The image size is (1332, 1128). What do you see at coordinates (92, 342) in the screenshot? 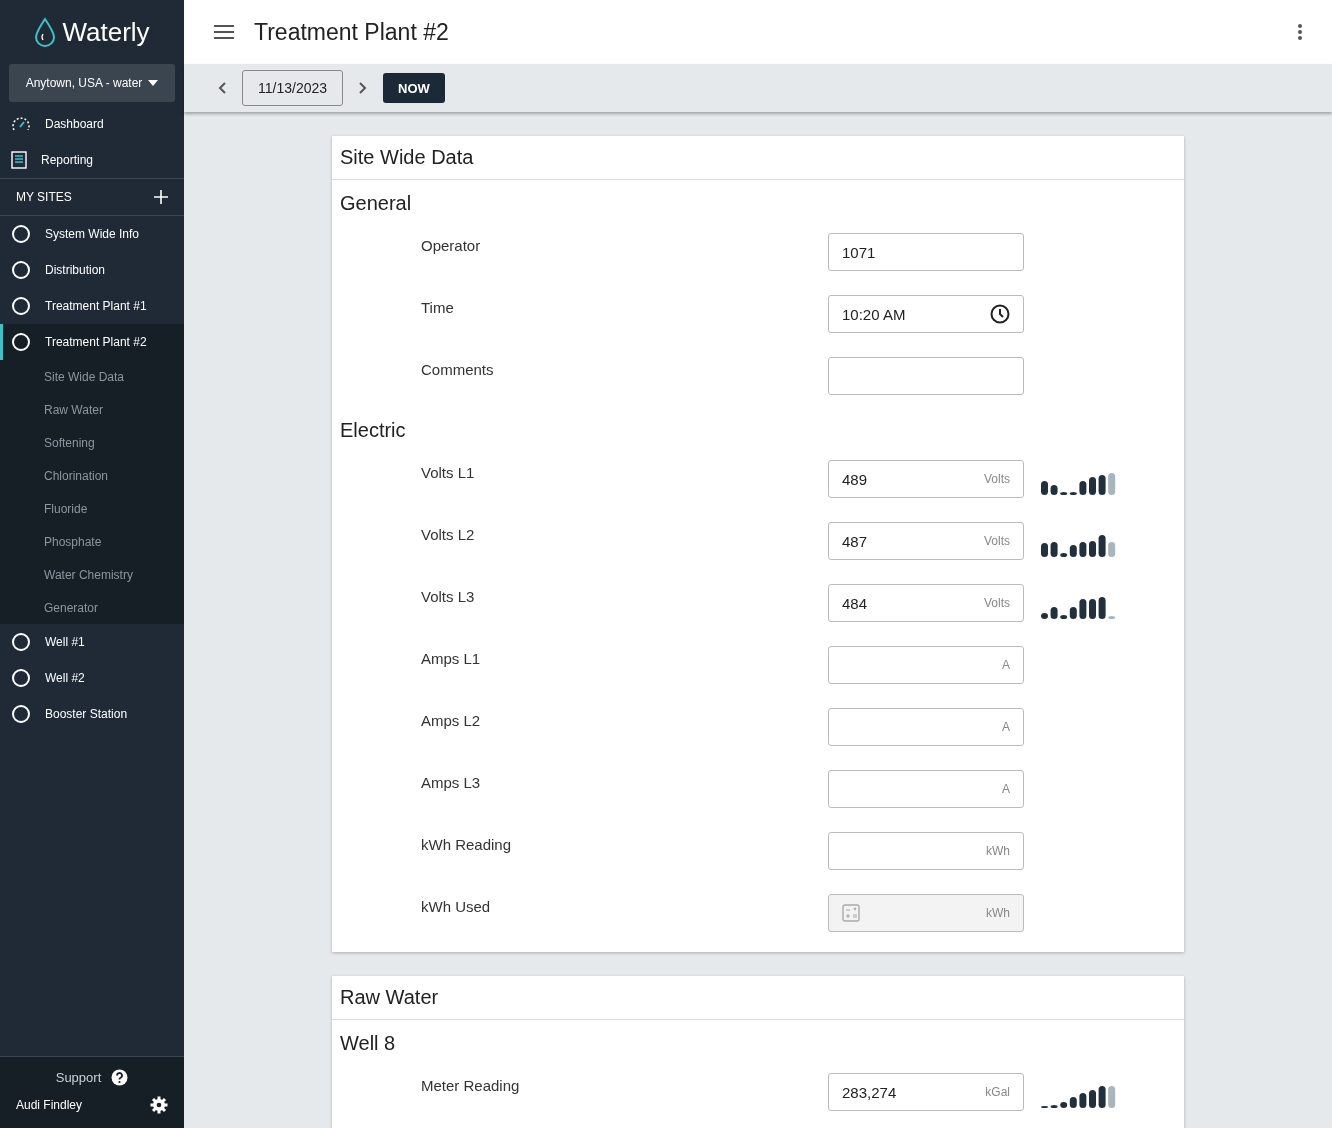
I see `site-item: Treatment Plant #2` at bounding box center [92, 342].